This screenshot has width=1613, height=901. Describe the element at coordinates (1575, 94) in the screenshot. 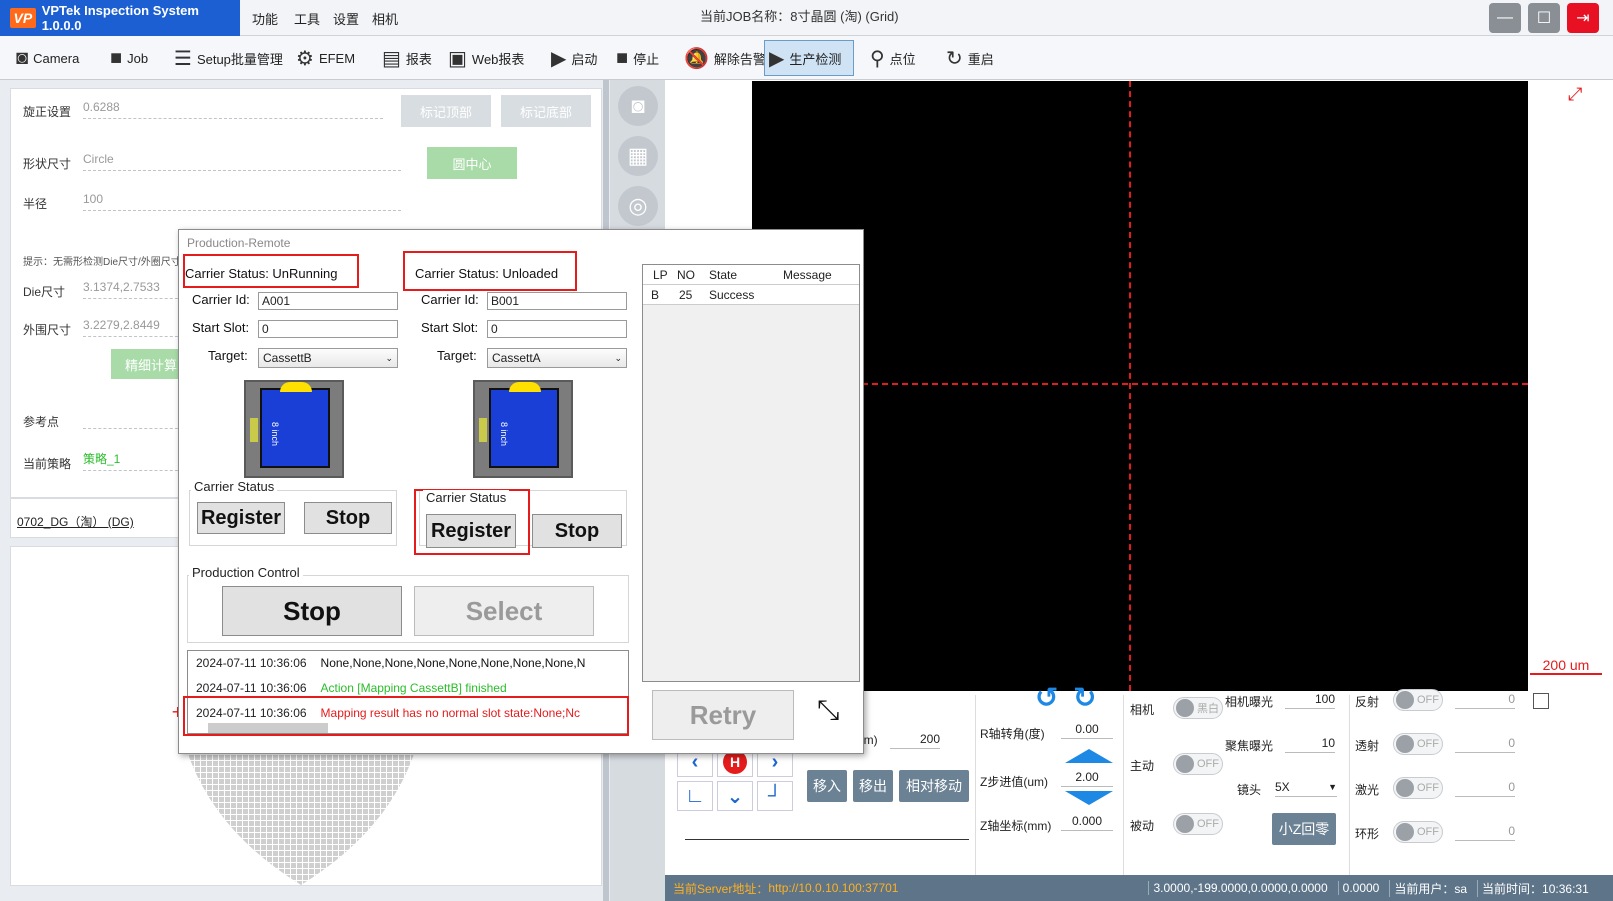

I see `expand-icon: ⤢` at that location.